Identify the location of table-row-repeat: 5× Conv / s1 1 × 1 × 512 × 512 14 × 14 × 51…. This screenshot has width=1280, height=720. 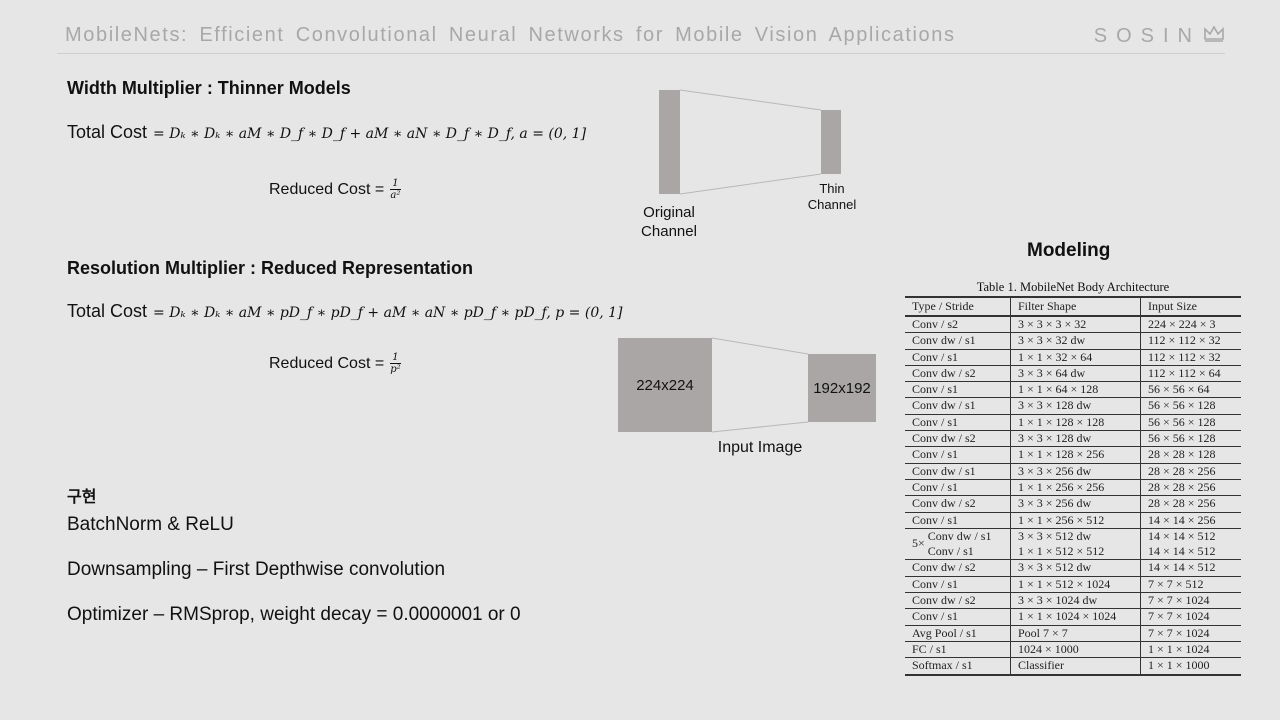
(1073, 548).